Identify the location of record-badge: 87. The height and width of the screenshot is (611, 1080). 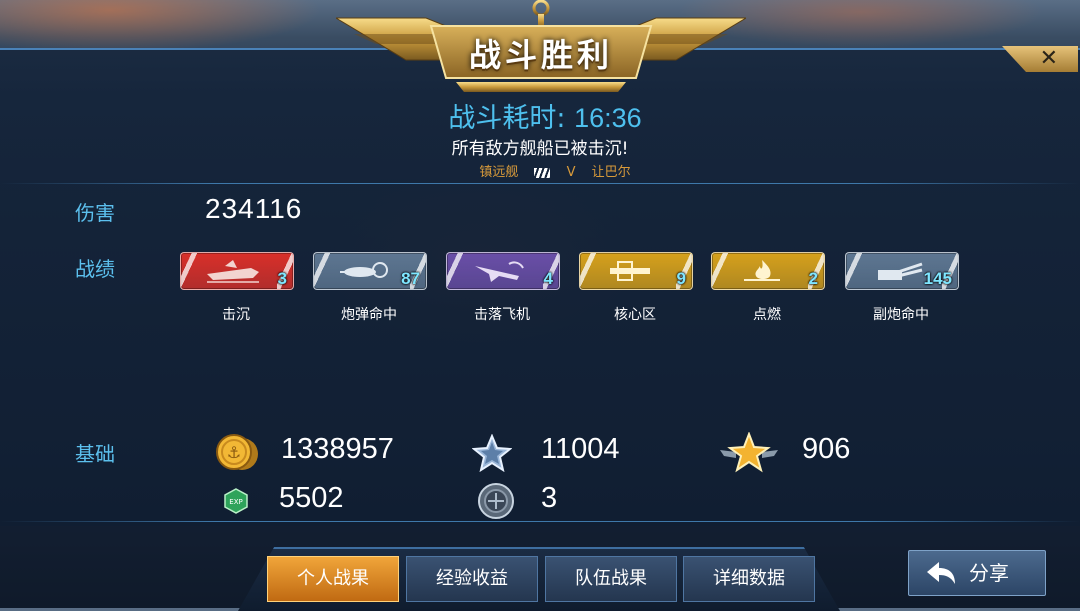
(370, 271).